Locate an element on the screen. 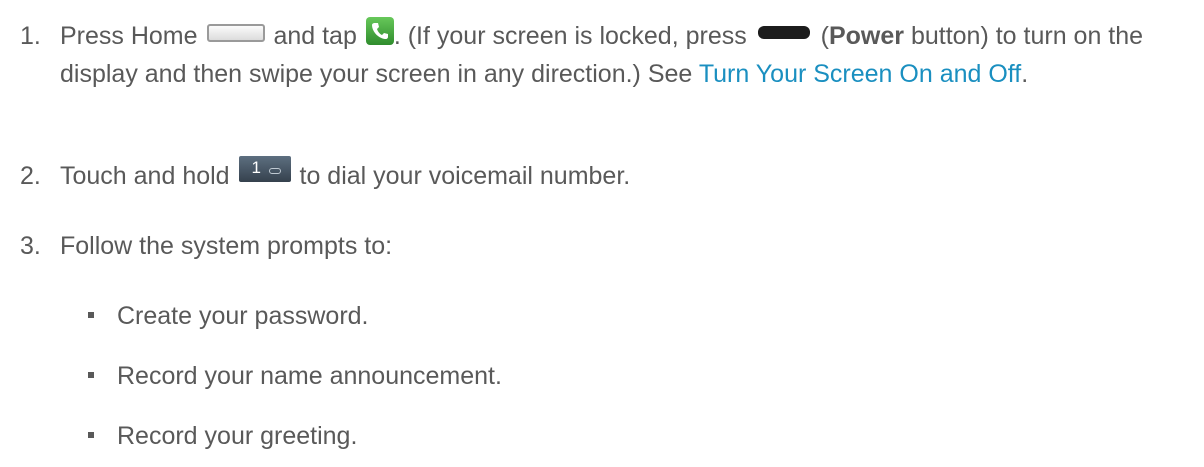  step-text: and tap is located at coordinates (315, 36).